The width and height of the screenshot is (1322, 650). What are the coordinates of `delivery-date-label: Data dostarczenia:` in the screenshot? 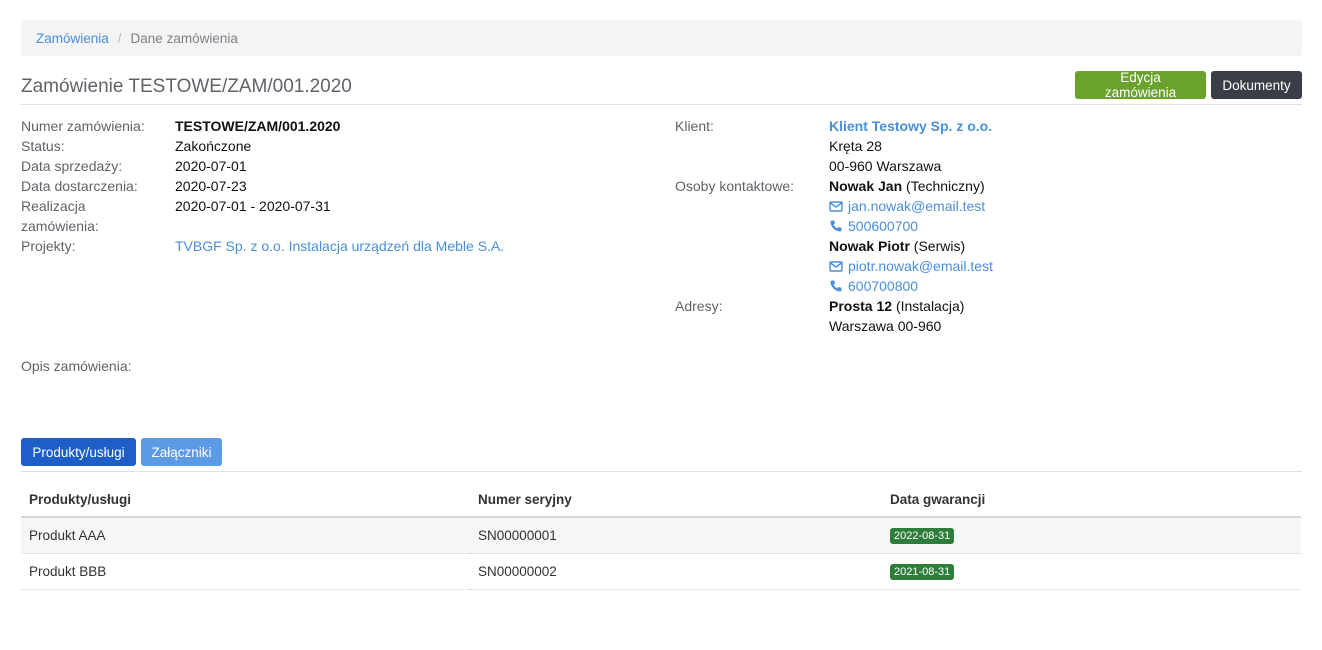 It's located at (79, 186).